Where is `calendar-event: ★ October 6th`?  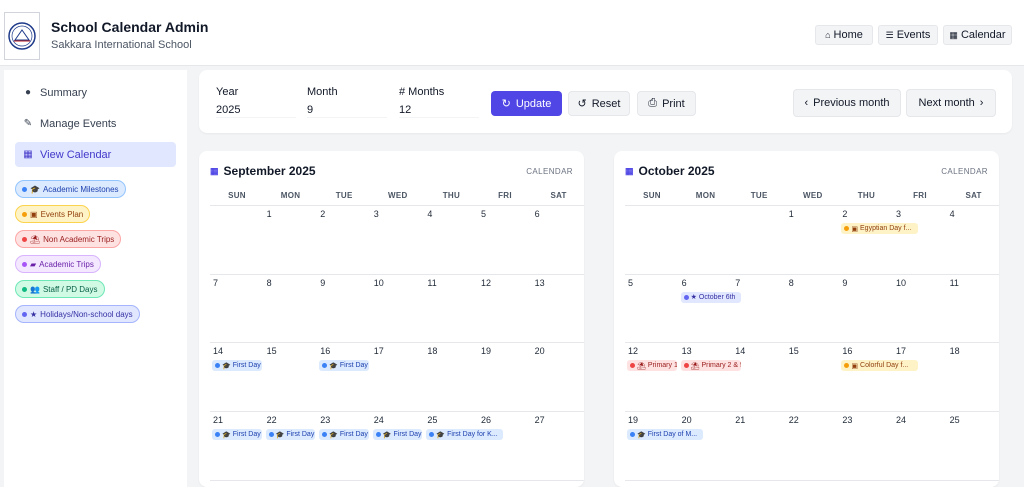
calendar-event: ★ October 6th is located at coordinates (710, 297).